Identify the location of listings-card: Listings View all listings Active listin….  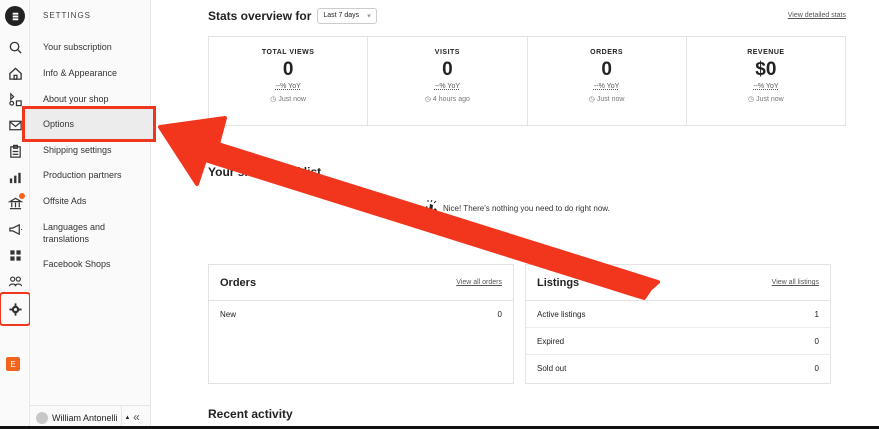
(678, 324).